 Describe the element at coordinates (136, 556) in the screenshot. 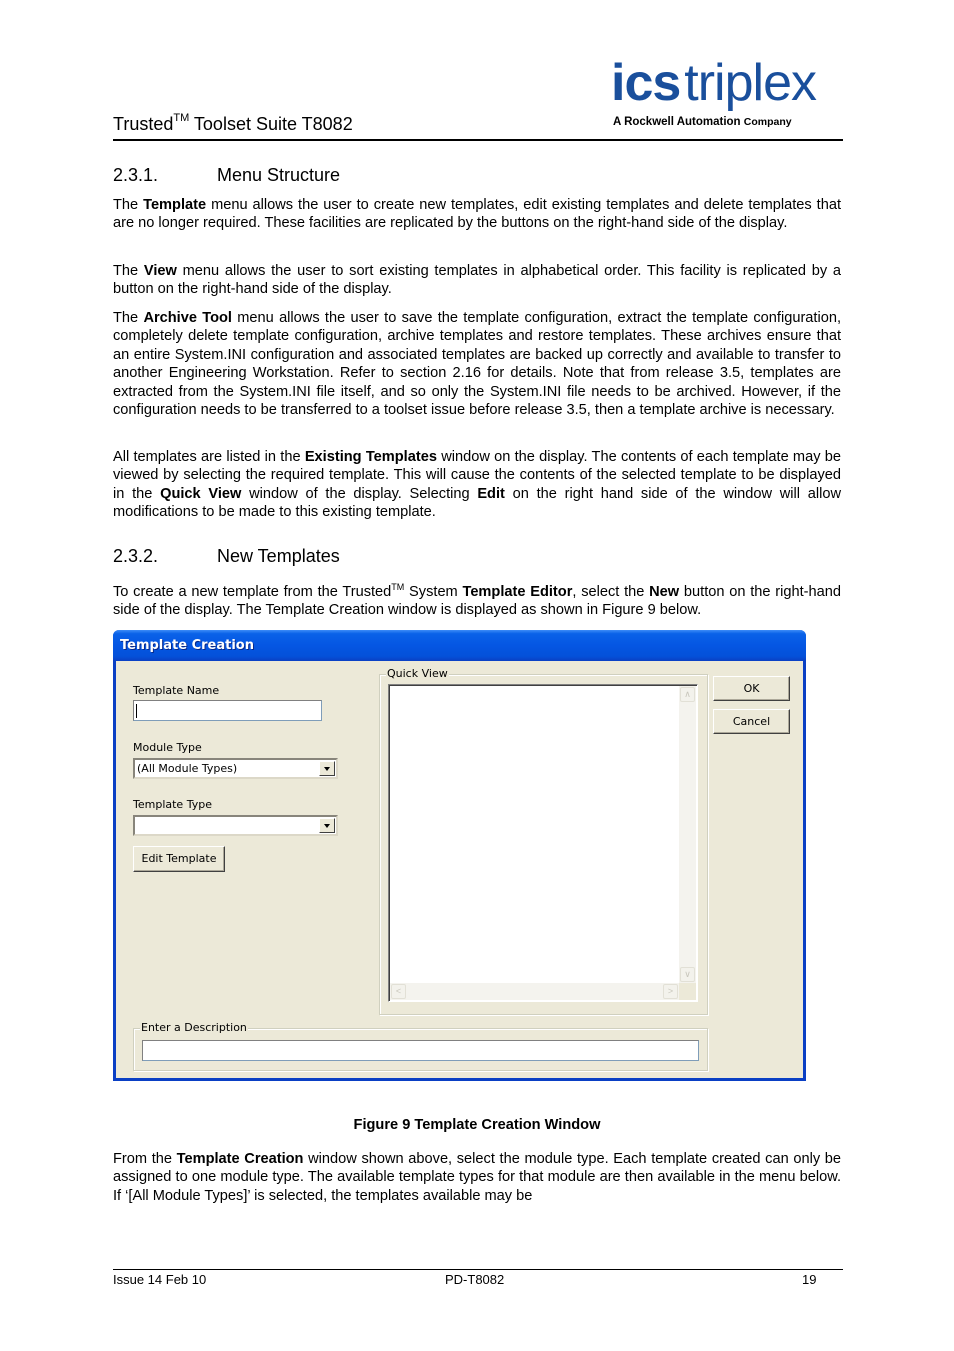

I see `section-number: 2.3.2.` at that location.